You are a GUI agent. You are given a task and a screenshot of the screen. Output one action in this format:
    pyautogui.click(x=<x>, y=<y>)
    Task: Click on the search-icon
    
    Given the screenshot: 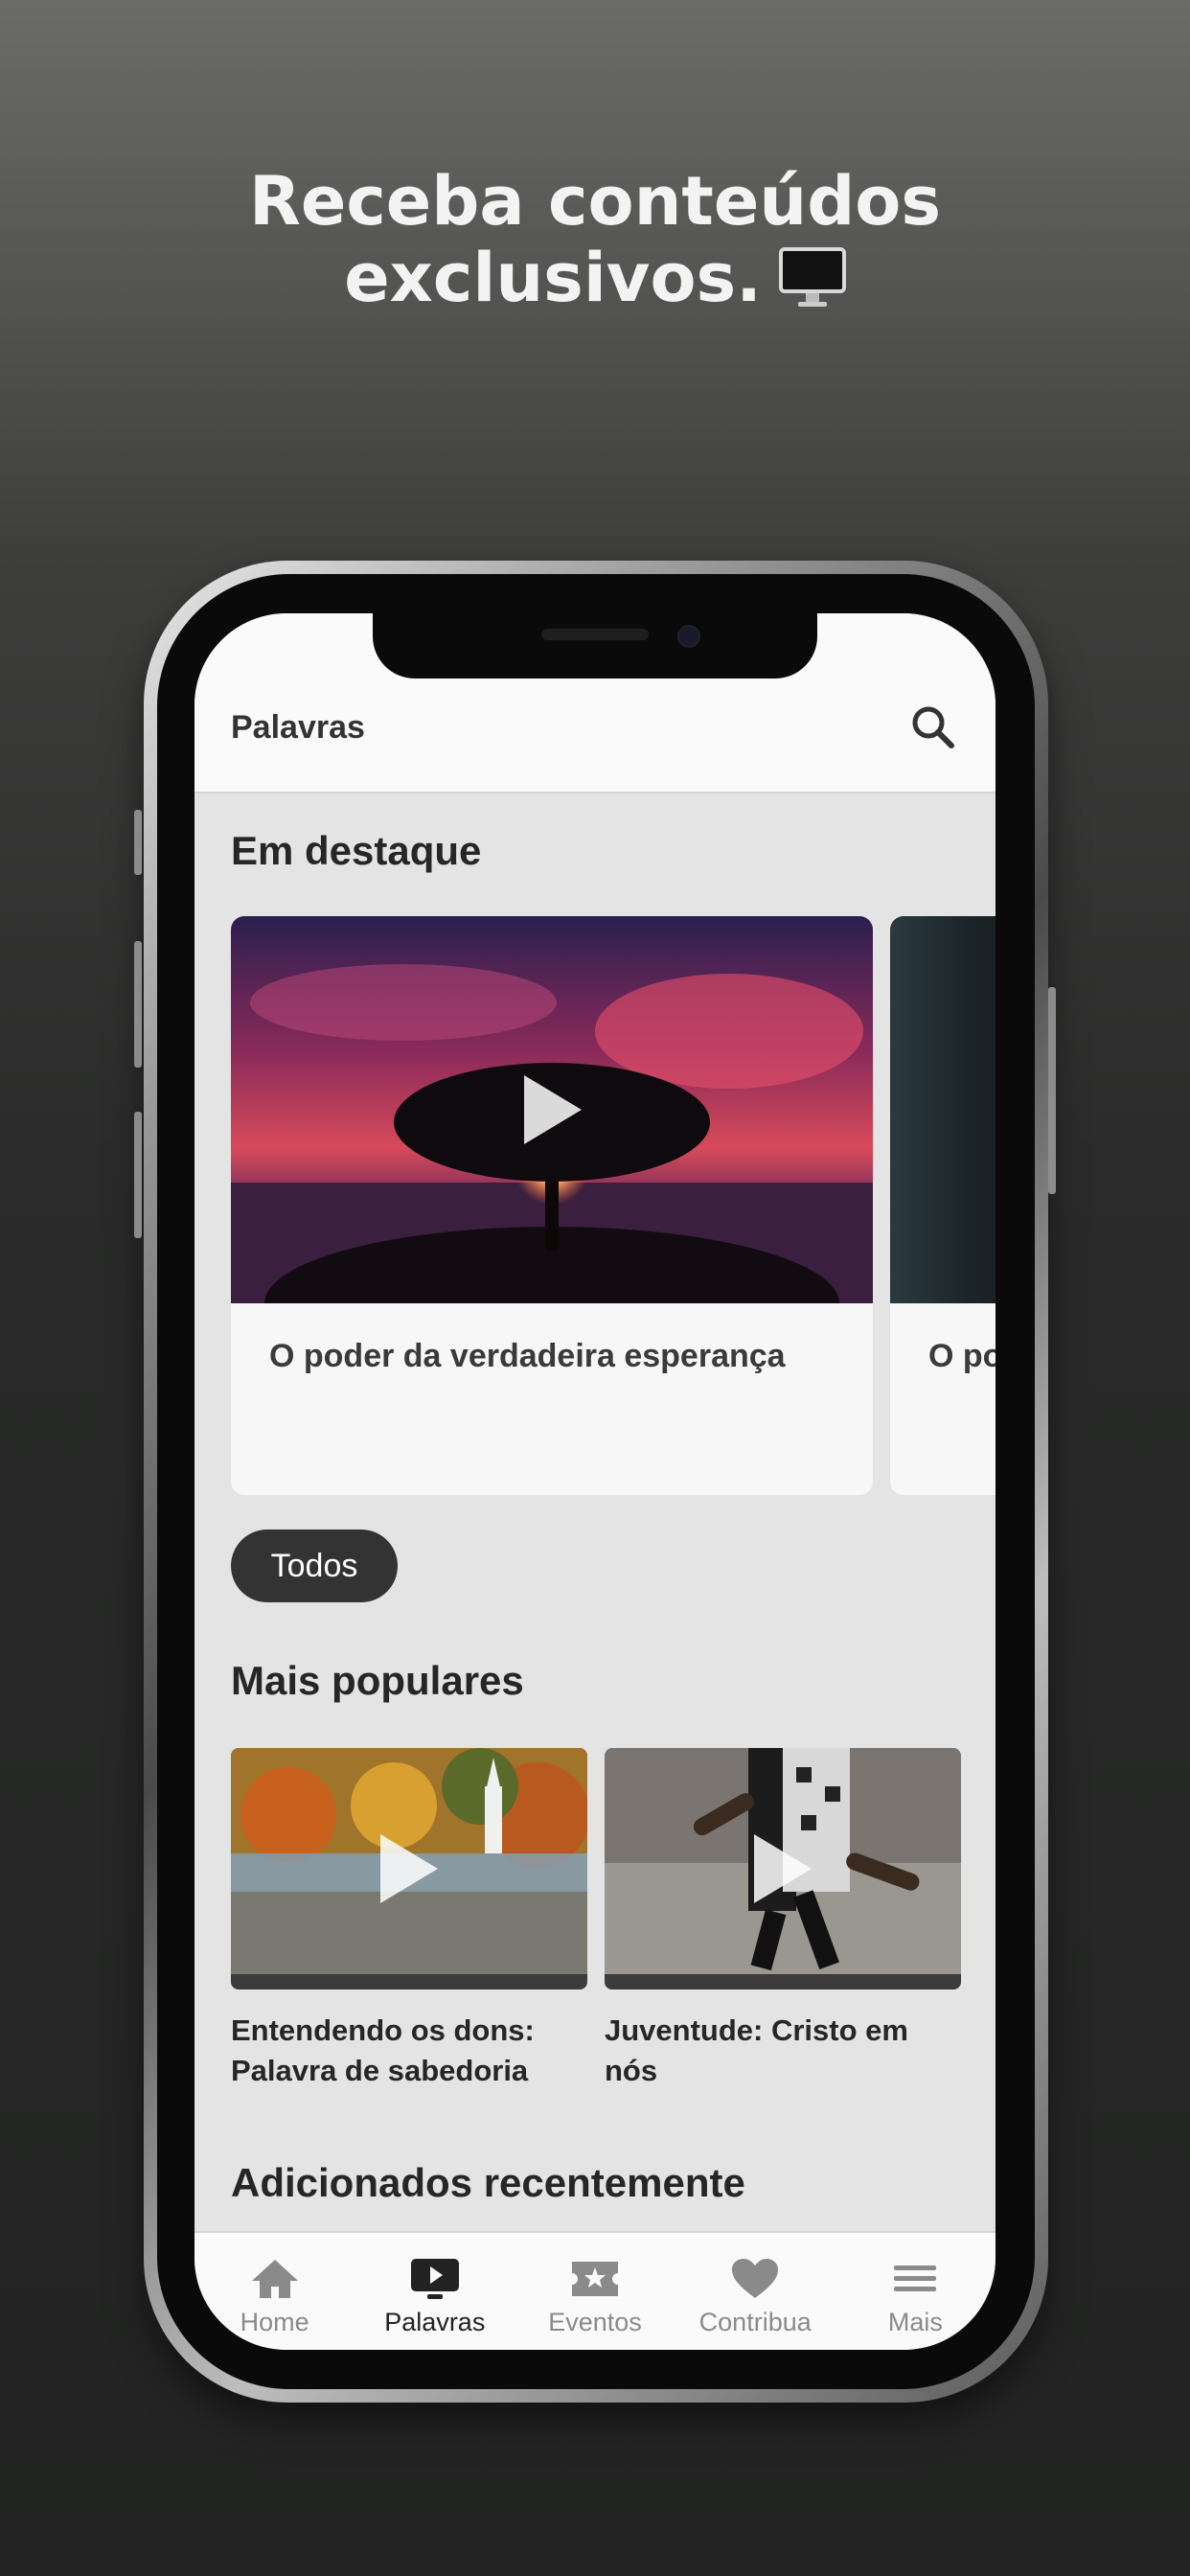 What is the action you would take?
    pyautogui.click(x=933, y=727)
    